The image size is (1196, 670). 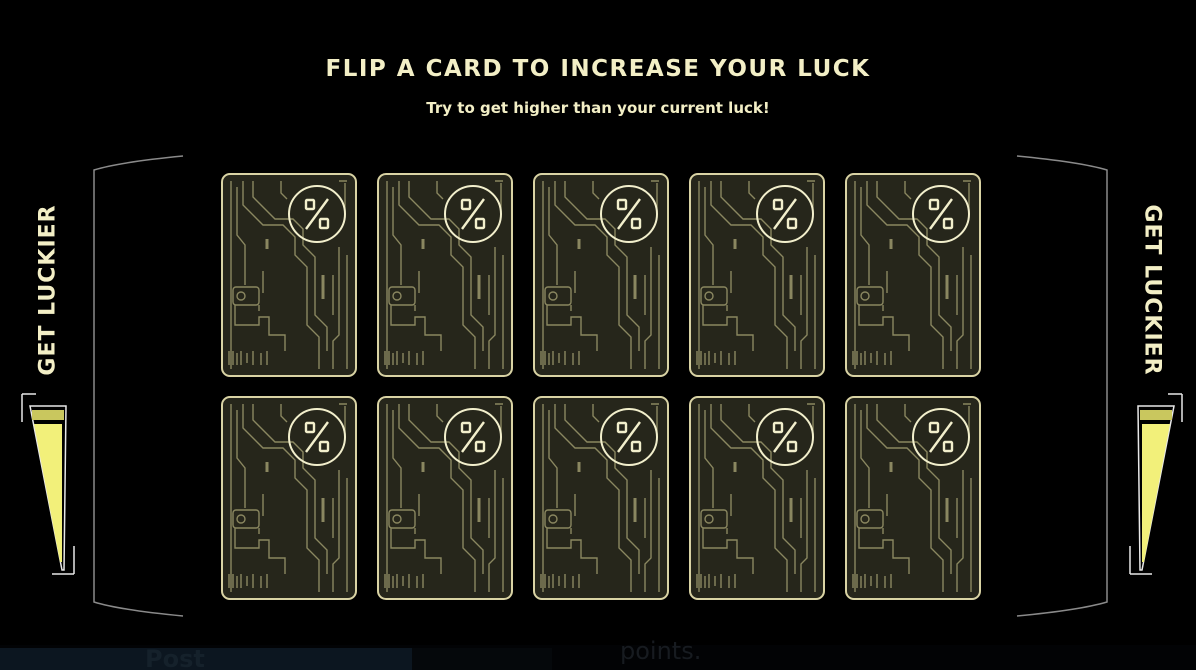 I want to click on background-text-right: points., so click(x=661, y=651).